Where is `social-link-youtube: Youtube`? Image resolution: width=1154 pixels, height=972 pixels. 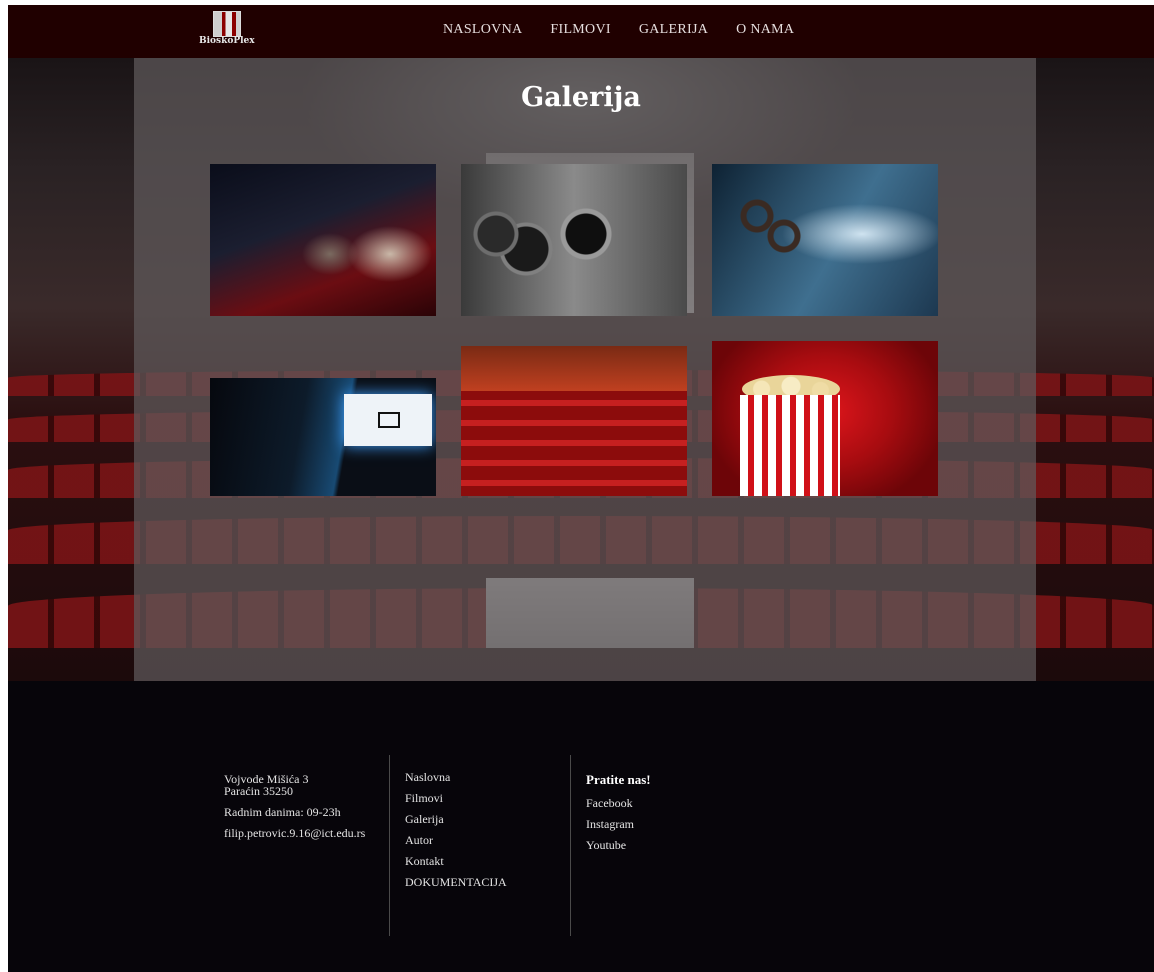
social-link-youtube: Youtube is located at coordinates (606, 845).